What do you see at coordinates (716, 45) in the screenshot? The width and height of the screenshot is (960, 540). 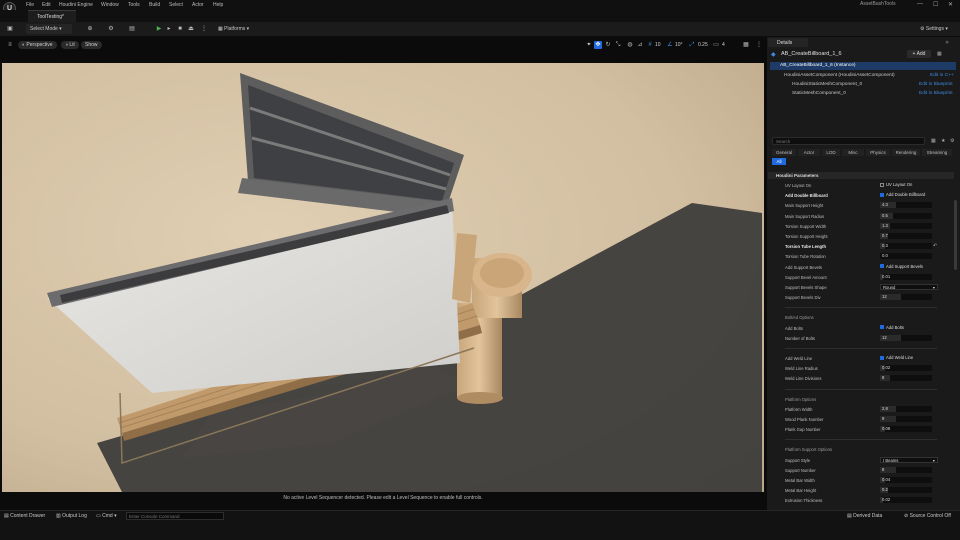 I see `camera-speed-icon: ▭` at bounding box center [716, 45].